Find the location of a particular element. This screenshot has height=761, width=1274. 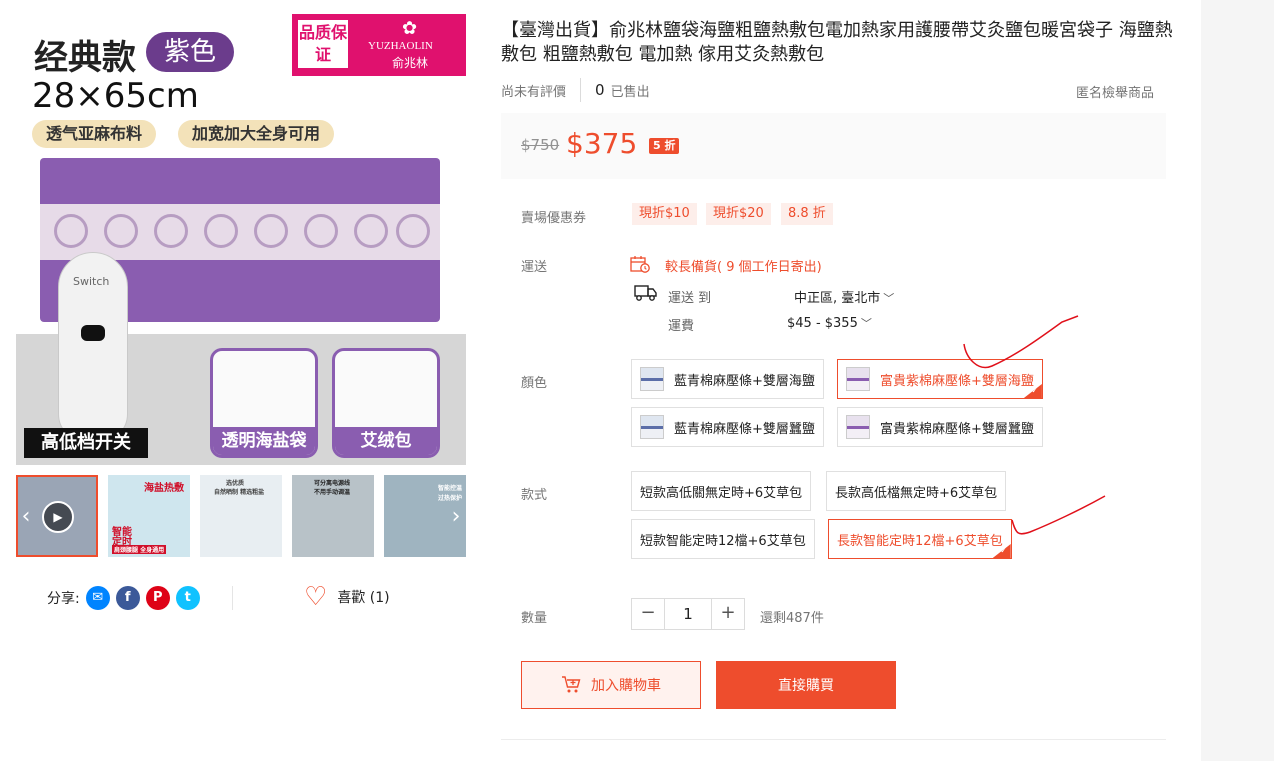

thumbnail: 可分离电源线 不用手动调温 is located at coordinates (333, 516).